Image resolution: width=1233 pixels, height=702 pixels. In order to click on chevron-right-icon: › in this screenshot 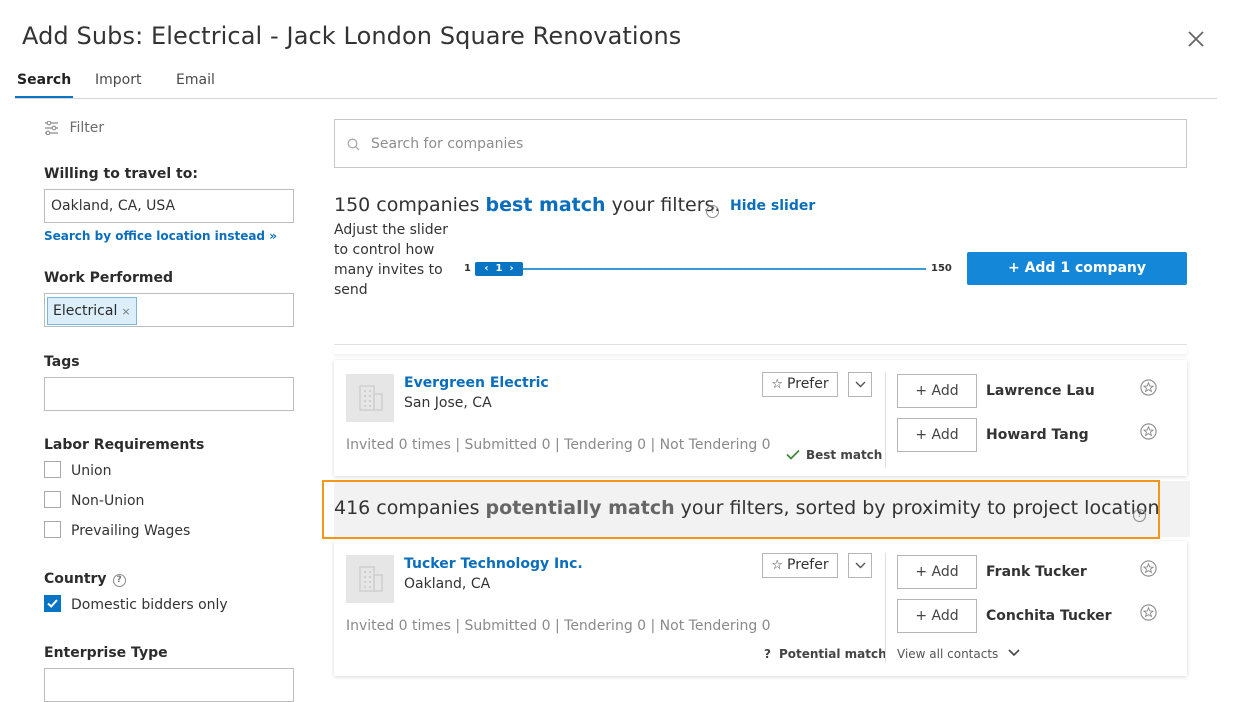, I will do `click(511, 268)`.